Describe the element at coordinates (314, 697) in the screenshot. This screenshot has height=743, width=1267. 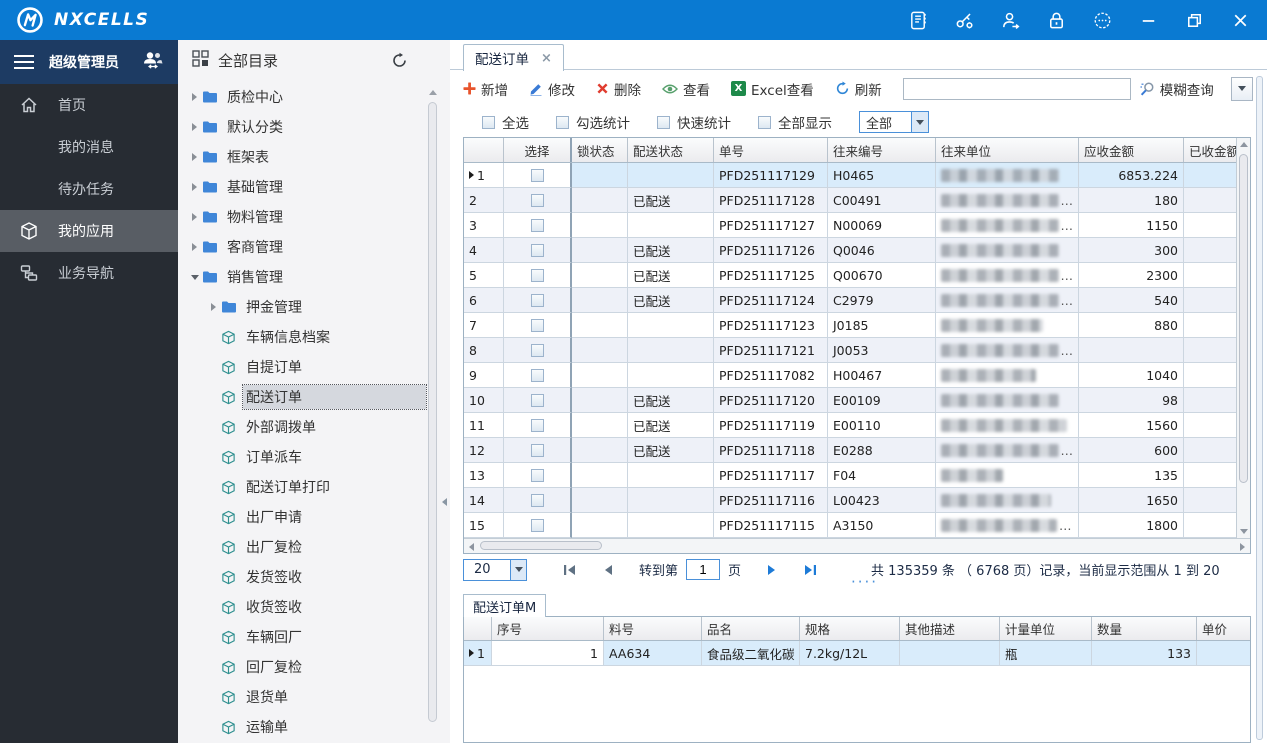
I see `tree-item: 退货单` at that location.